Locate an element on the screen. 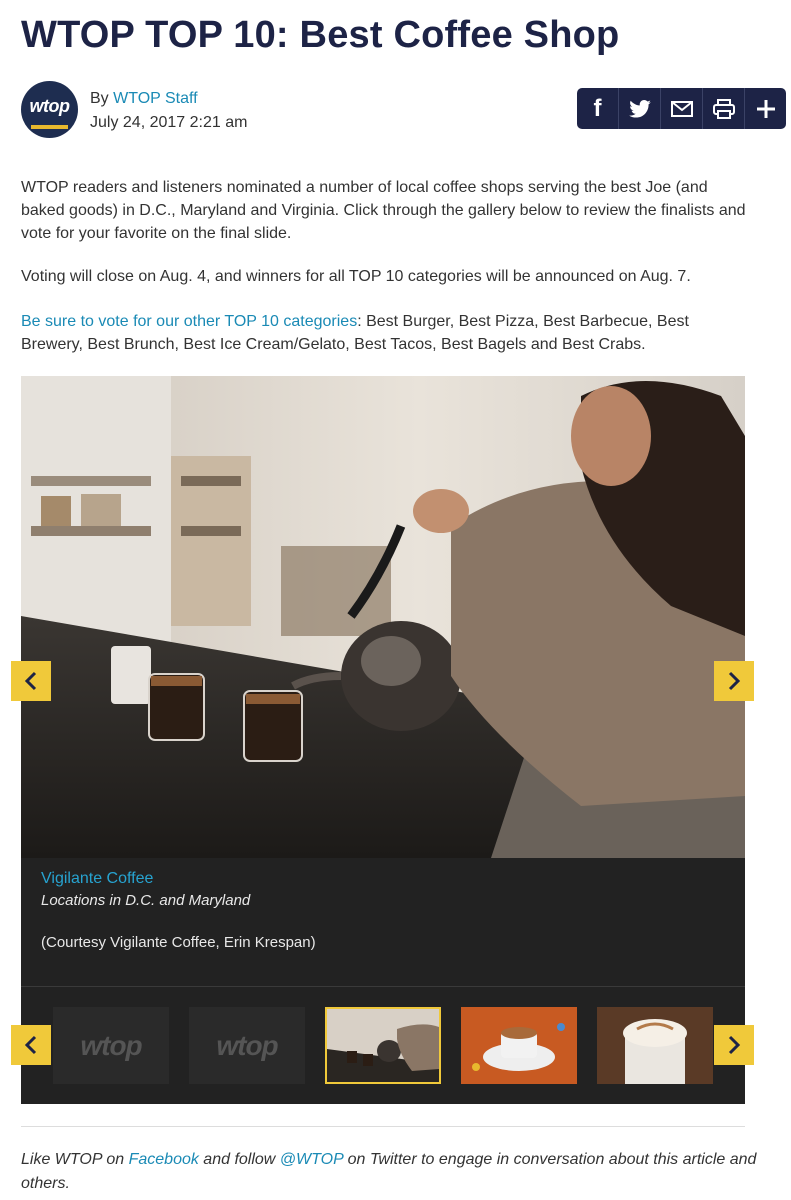  thumbnail-1: wtop is located at coordinates (111, 1045).